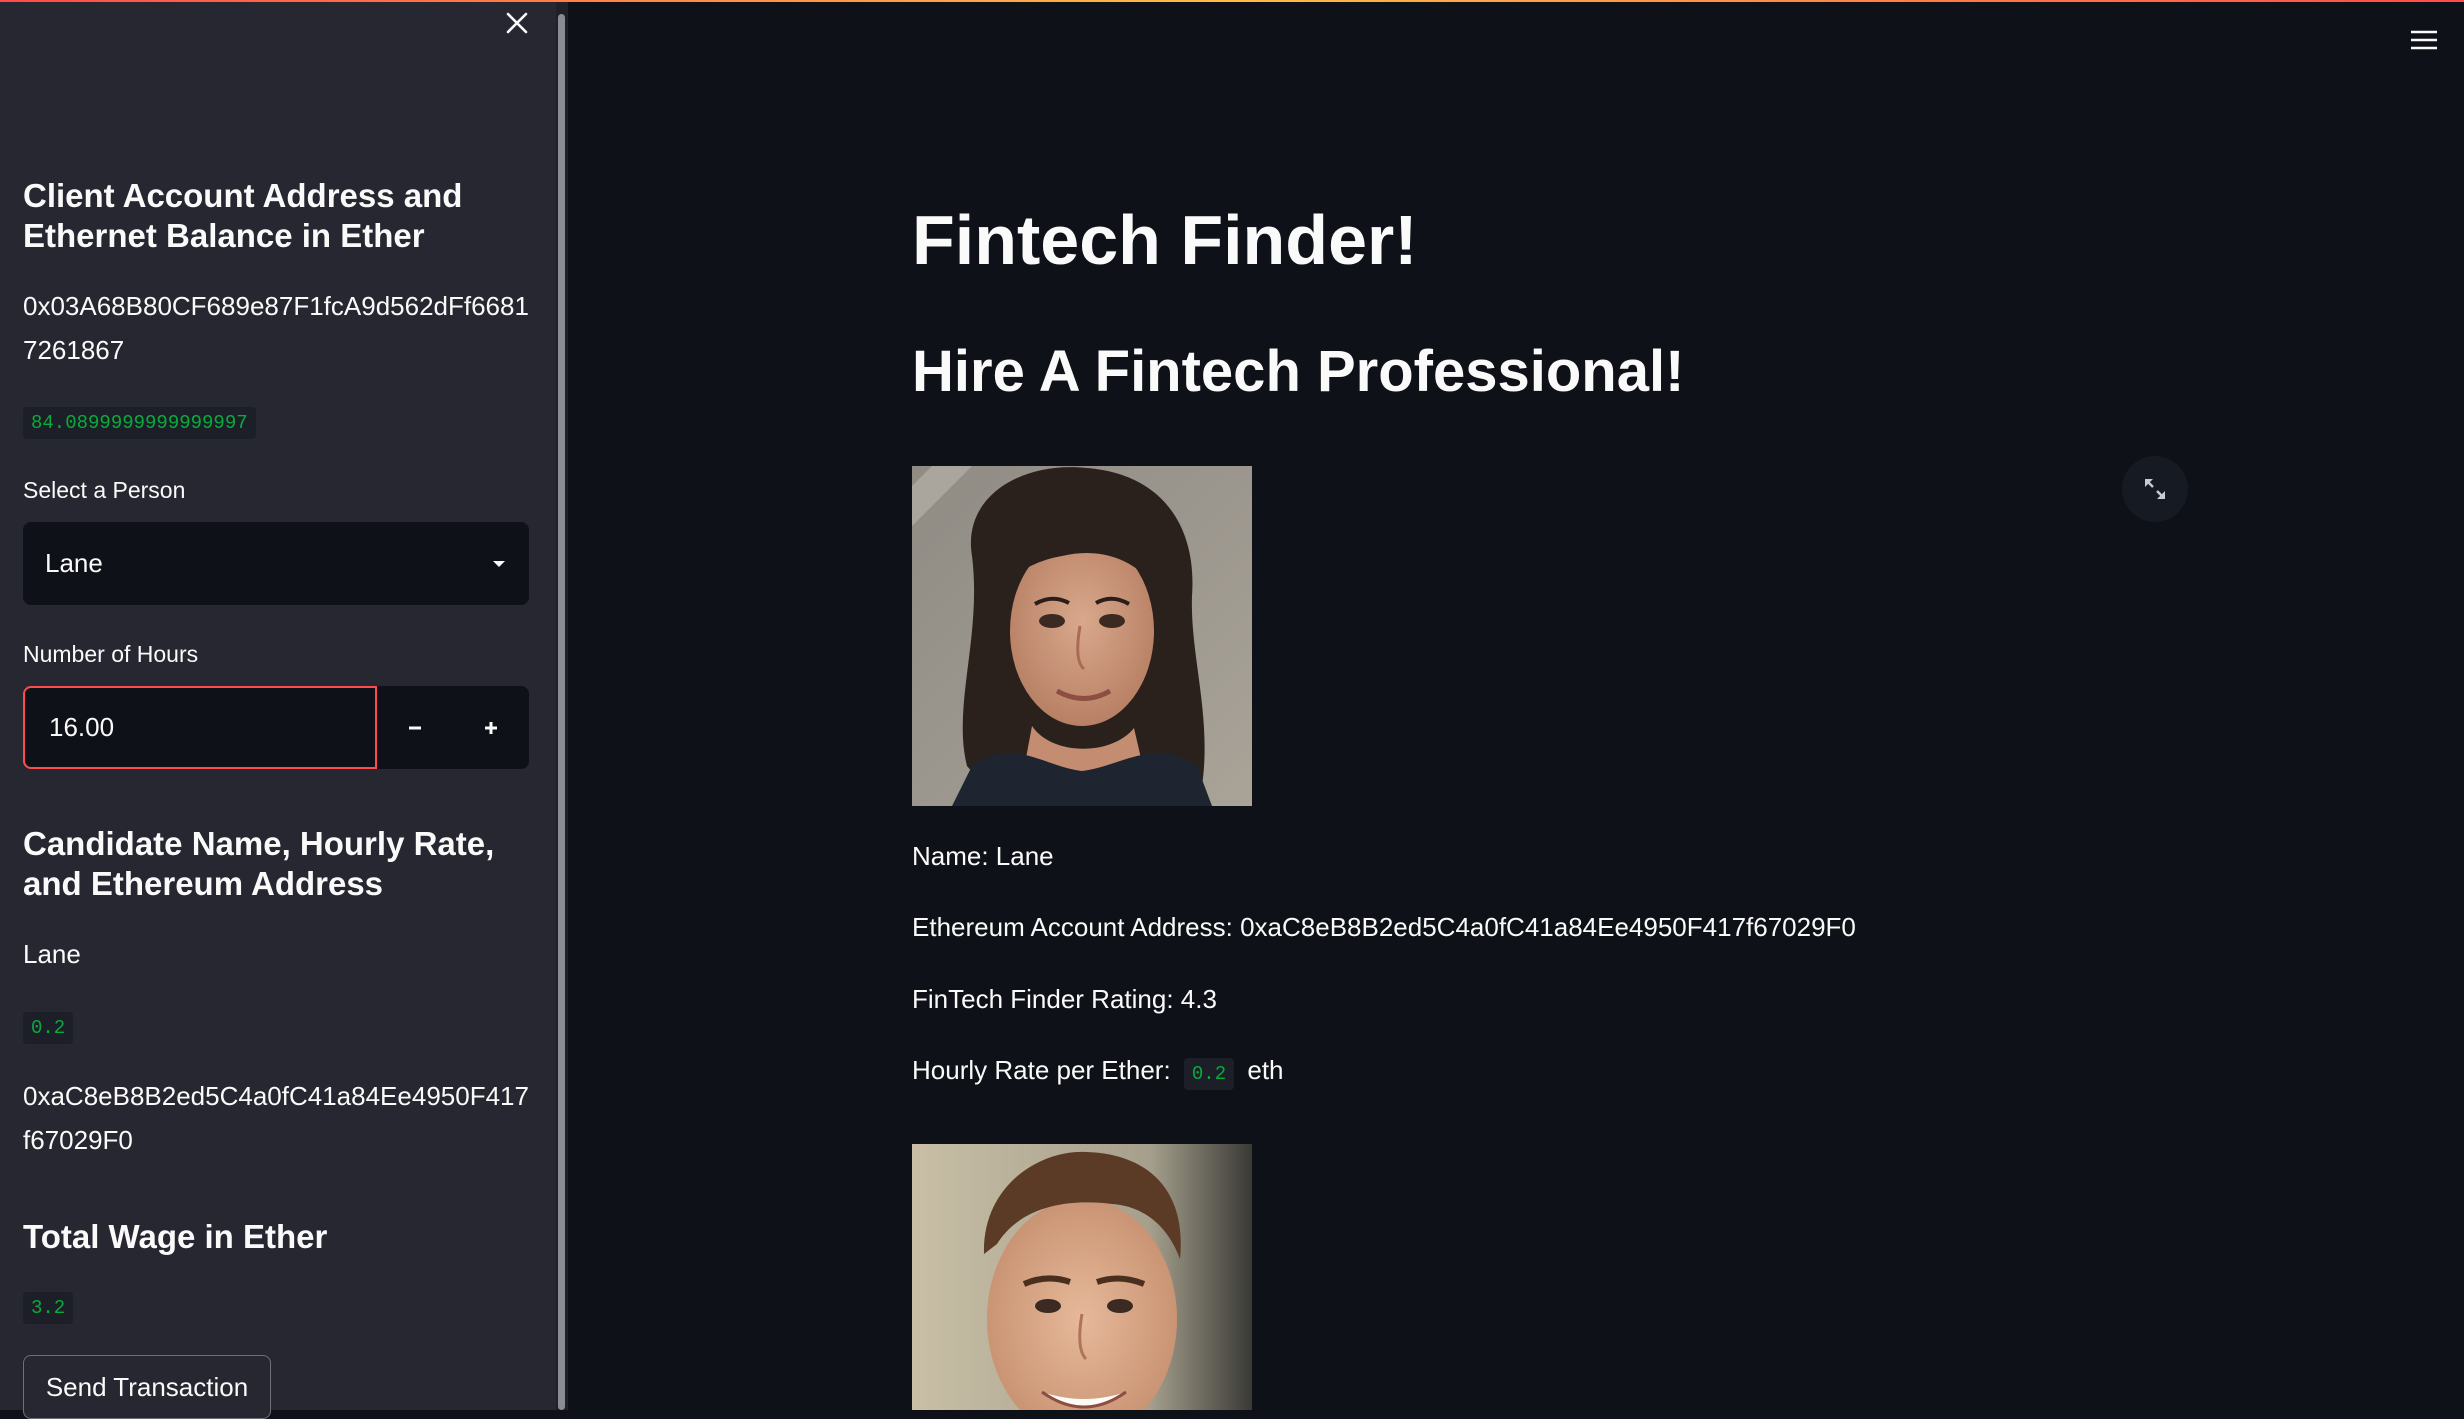  I want to click on man-portrait-image, so click(1082, 1277).